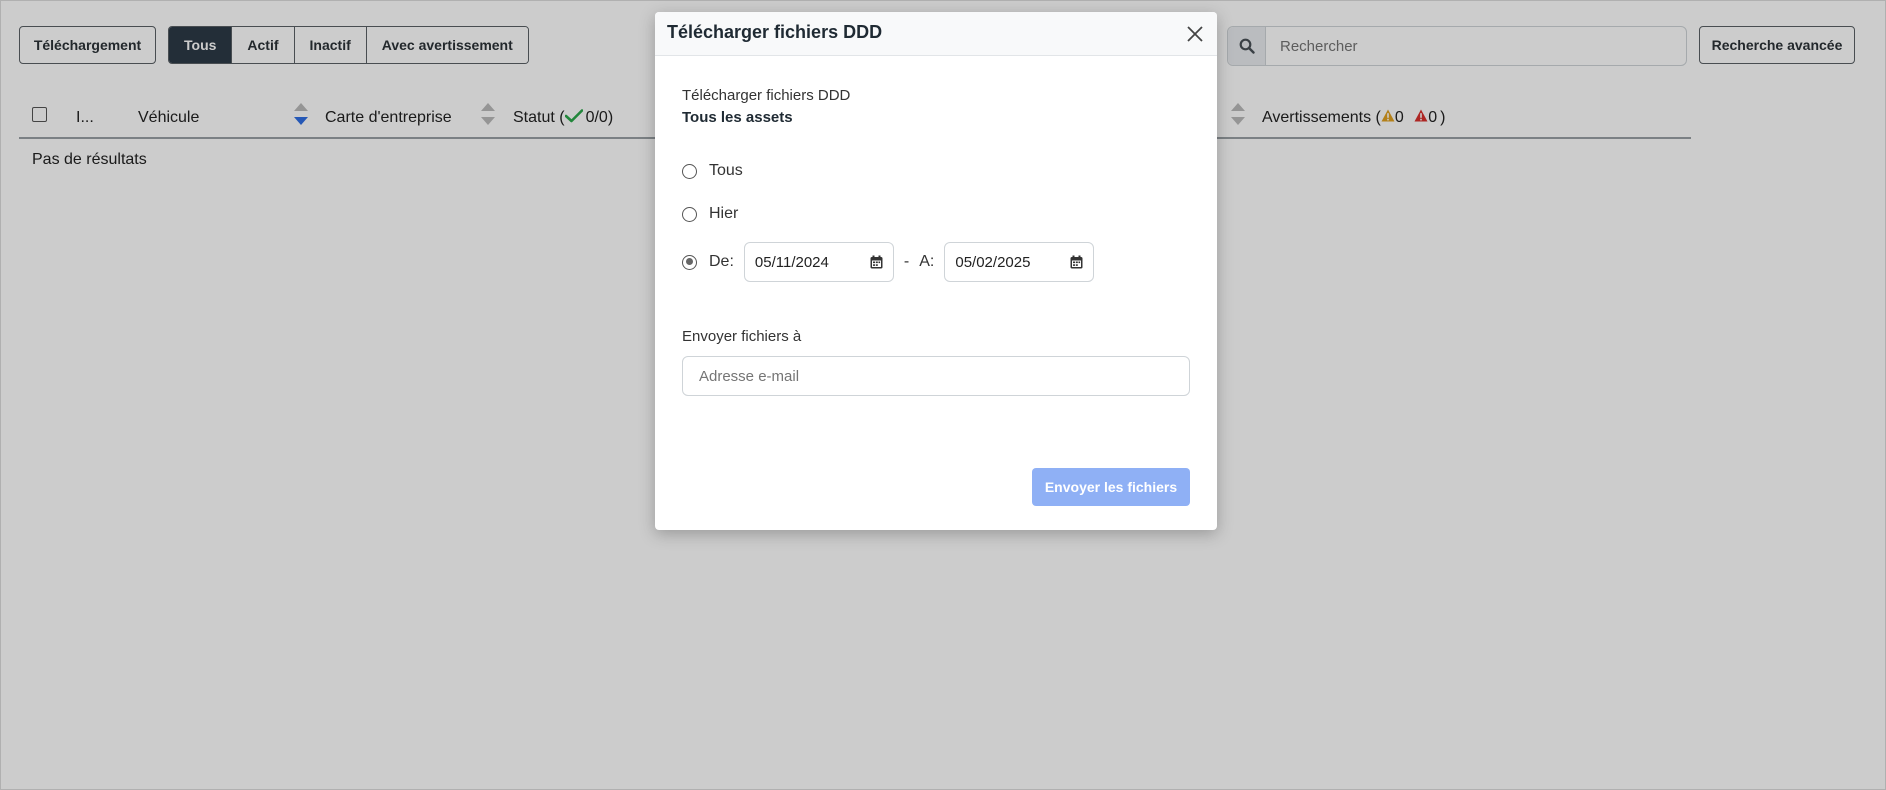 The width and height of the screenshot is (1886, 790). Describe the element at coordinates (1195, 34) in the screenshot. I see `close-icon` at that location.